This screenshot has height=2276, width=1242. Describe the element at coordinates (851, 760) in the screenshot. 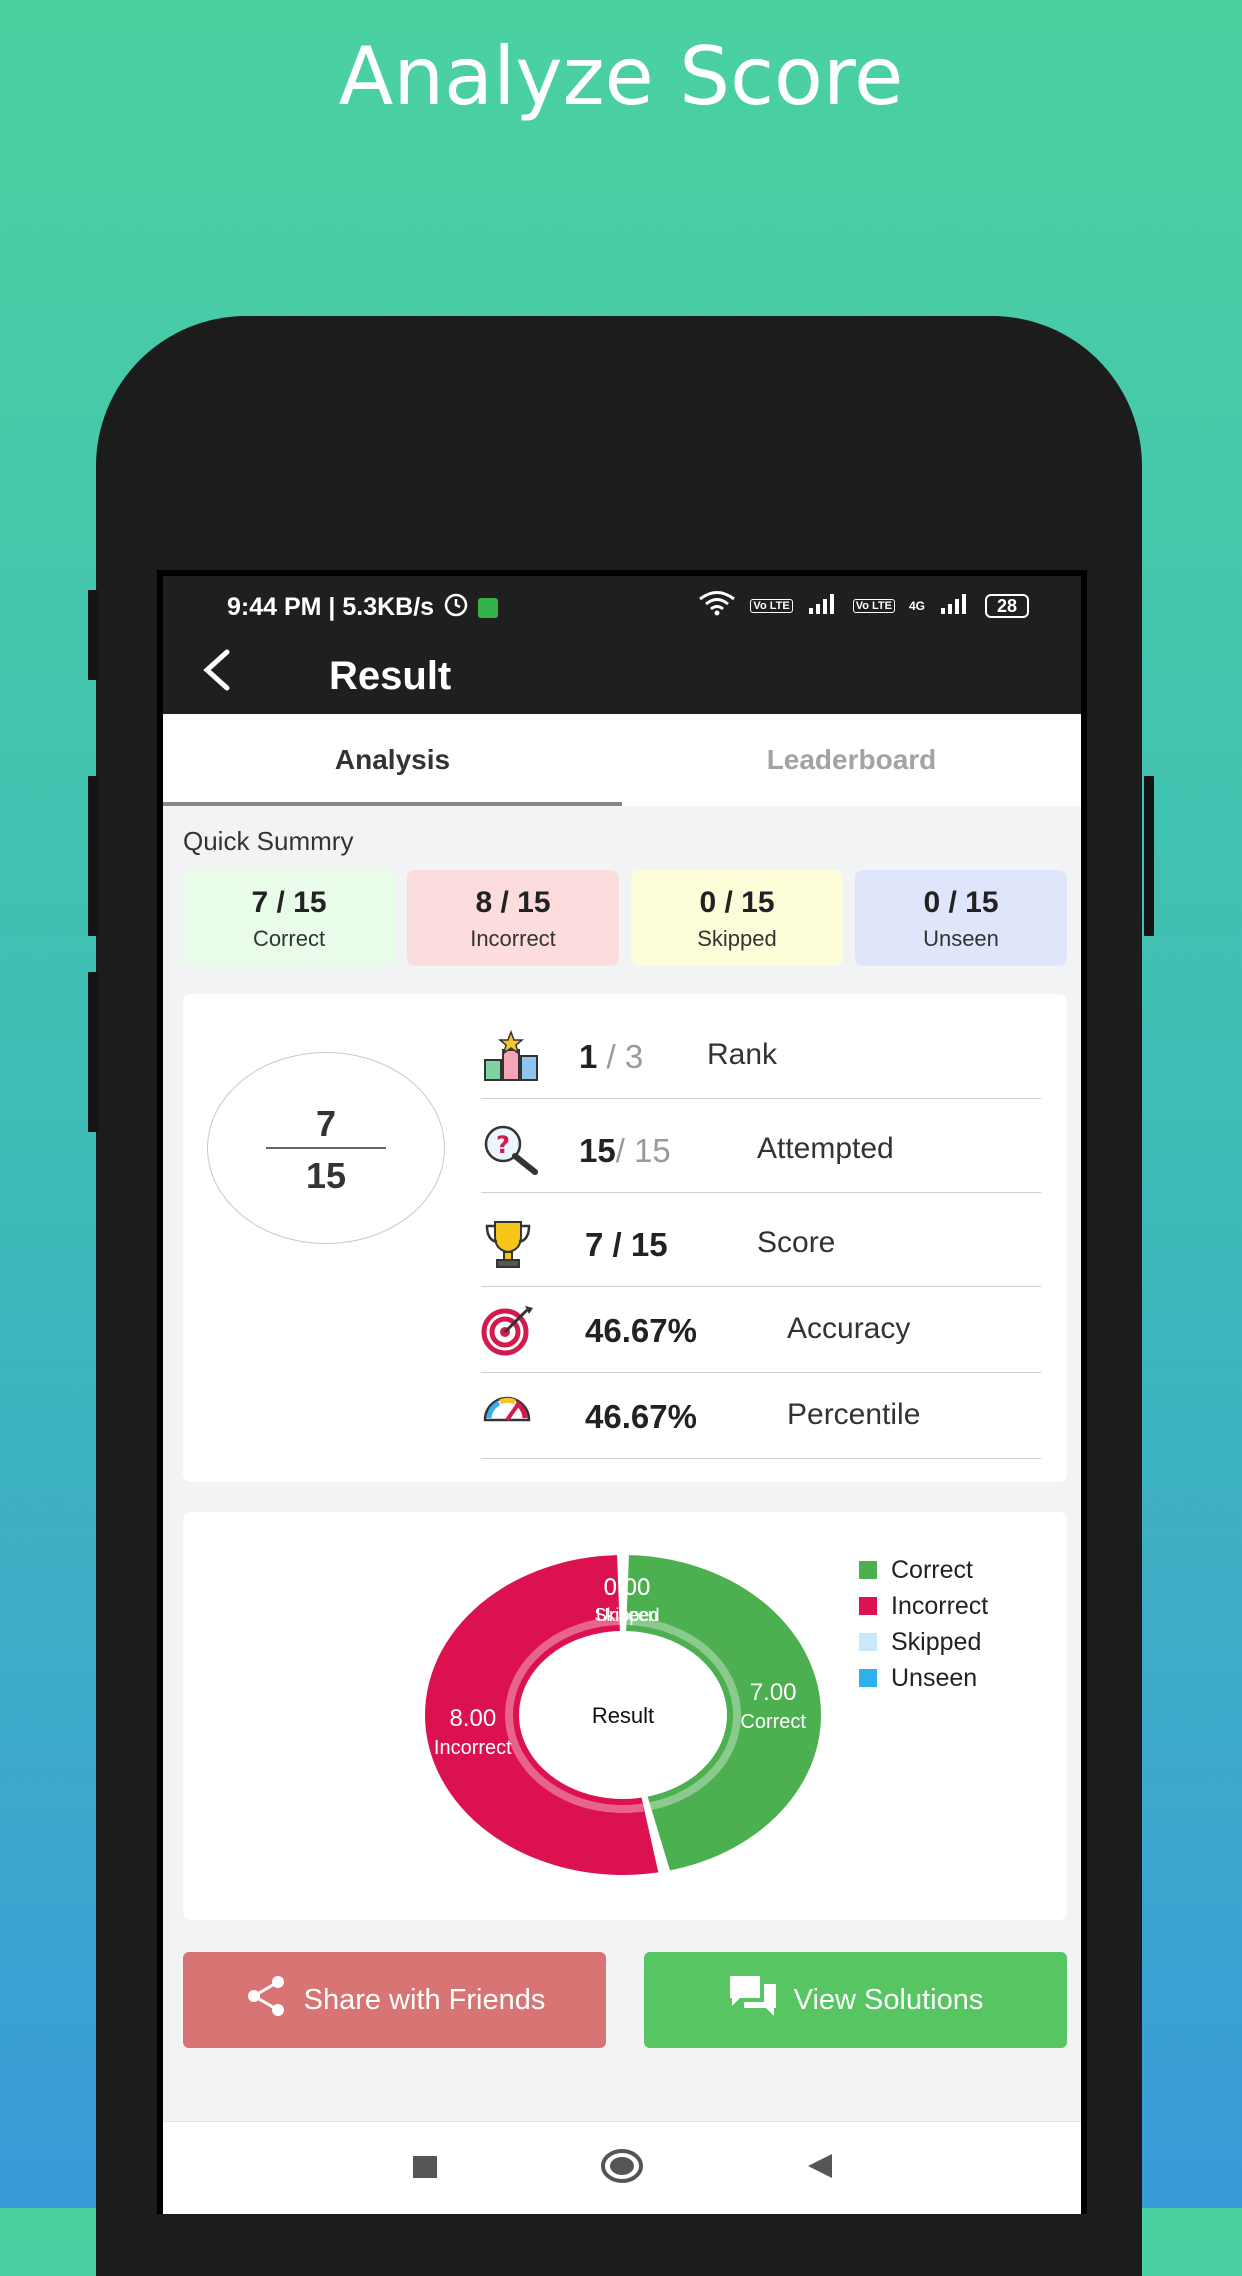

I see `tab-leaderboard: Leaderboard` at that location.